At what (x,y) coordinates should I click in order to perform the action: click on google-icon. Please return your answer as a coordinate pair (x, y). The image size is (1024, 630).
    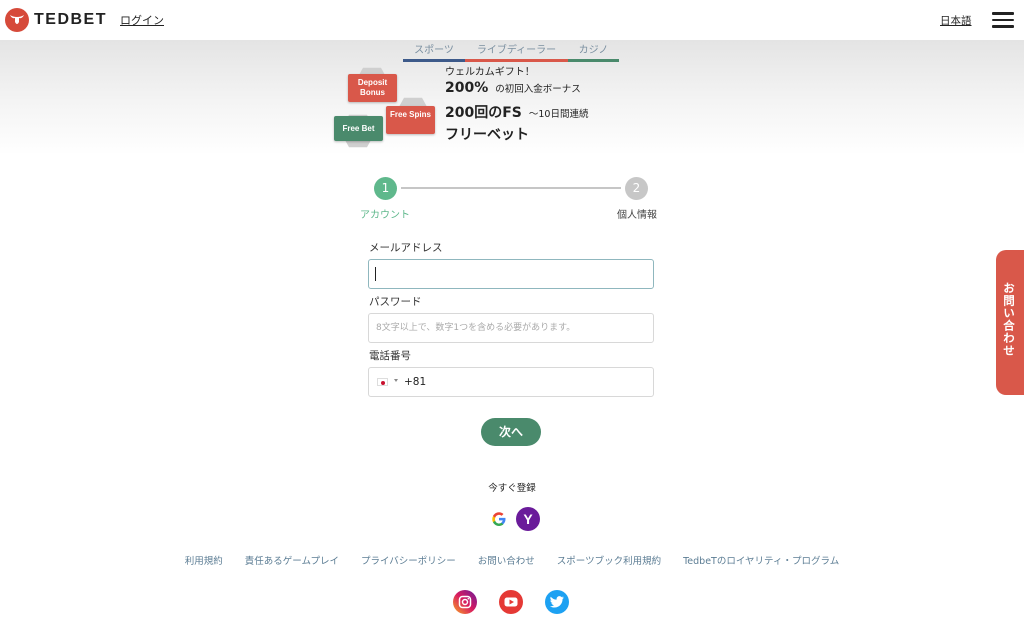
    Looking at the image, I should click on (499, 519).